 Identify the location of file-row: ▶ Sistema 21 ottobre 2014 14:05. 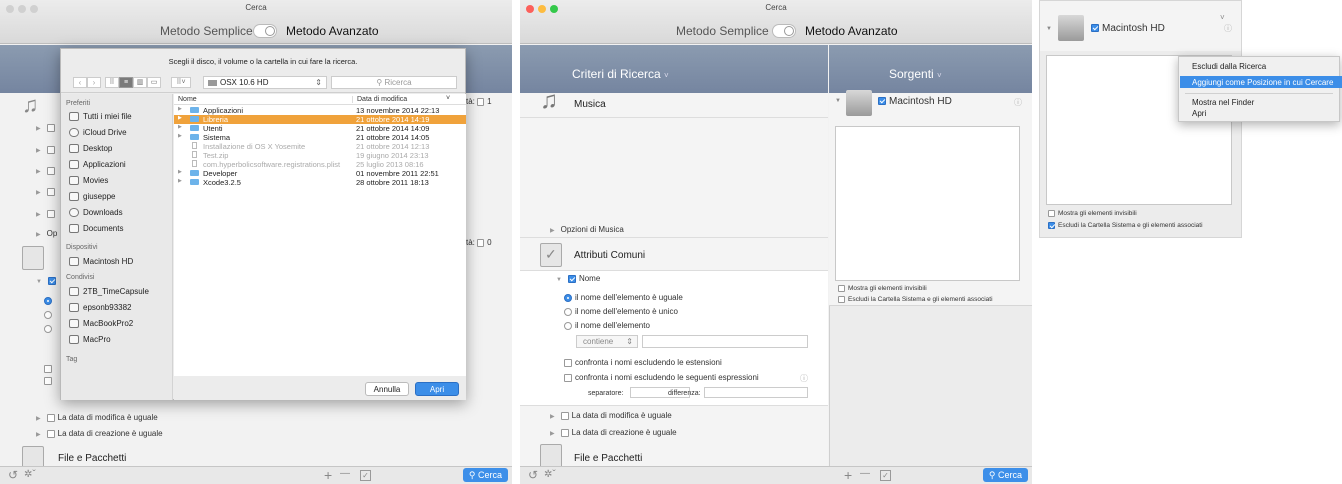
(320, 137).